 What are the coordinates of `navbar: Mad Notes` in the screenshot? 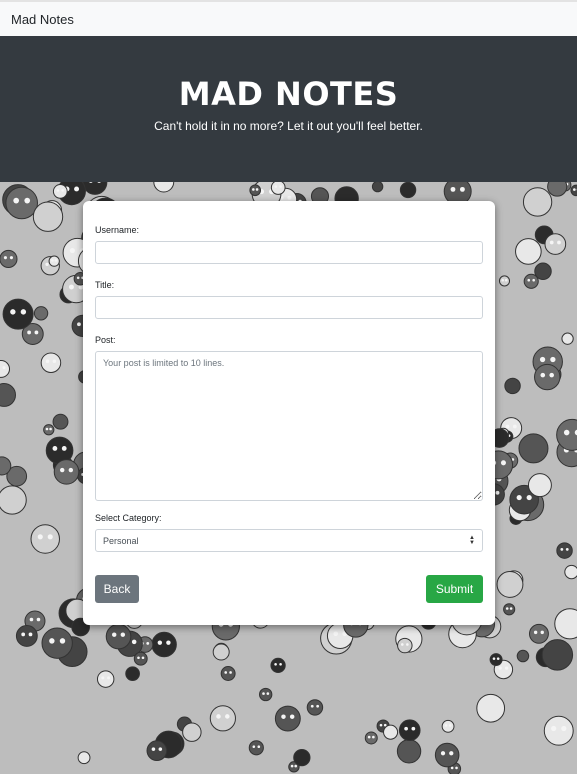 It's located at (288, 18).